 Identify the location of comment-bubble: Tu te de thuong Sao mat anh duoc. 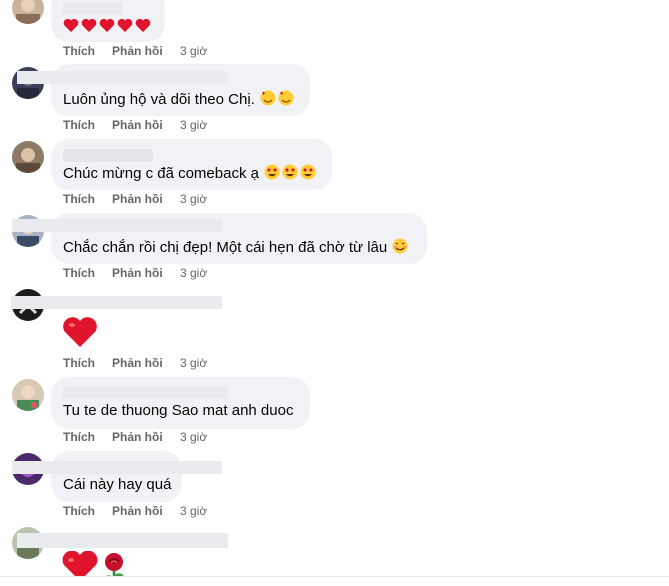
(180, 403).